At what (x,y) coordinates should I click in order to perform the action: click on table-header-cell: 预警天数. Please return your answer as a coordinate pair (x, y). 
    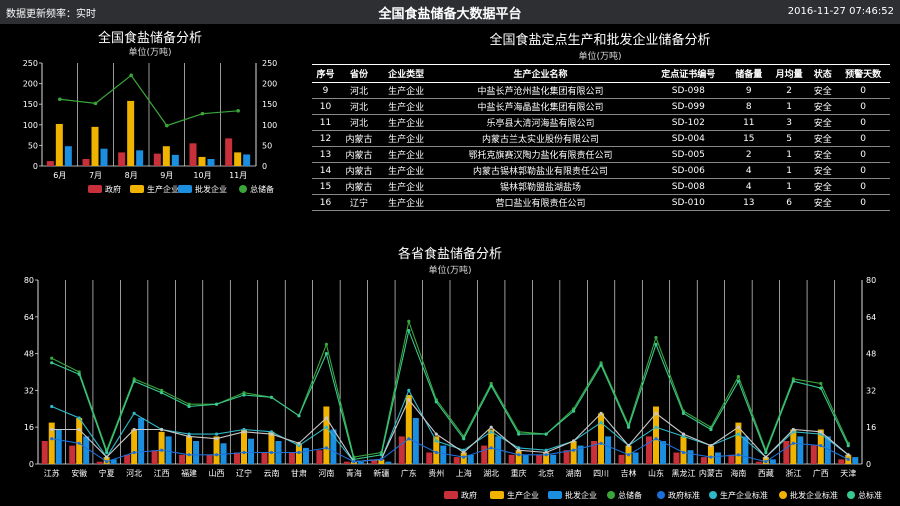
    Looking at the image, I should click on (863, 73).